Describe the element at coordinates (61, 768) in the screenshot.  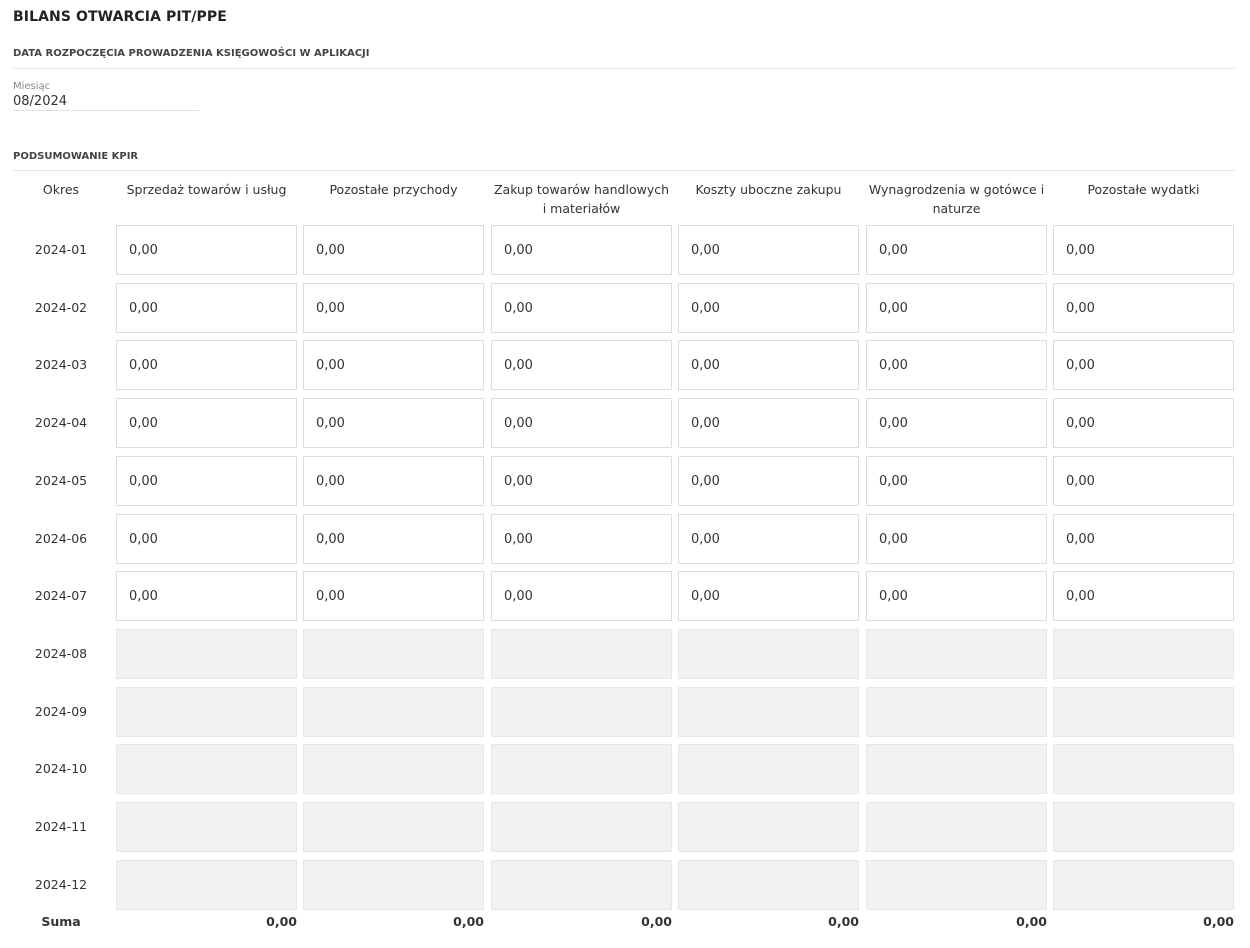
I see `period-label: 2024-10` at that location.